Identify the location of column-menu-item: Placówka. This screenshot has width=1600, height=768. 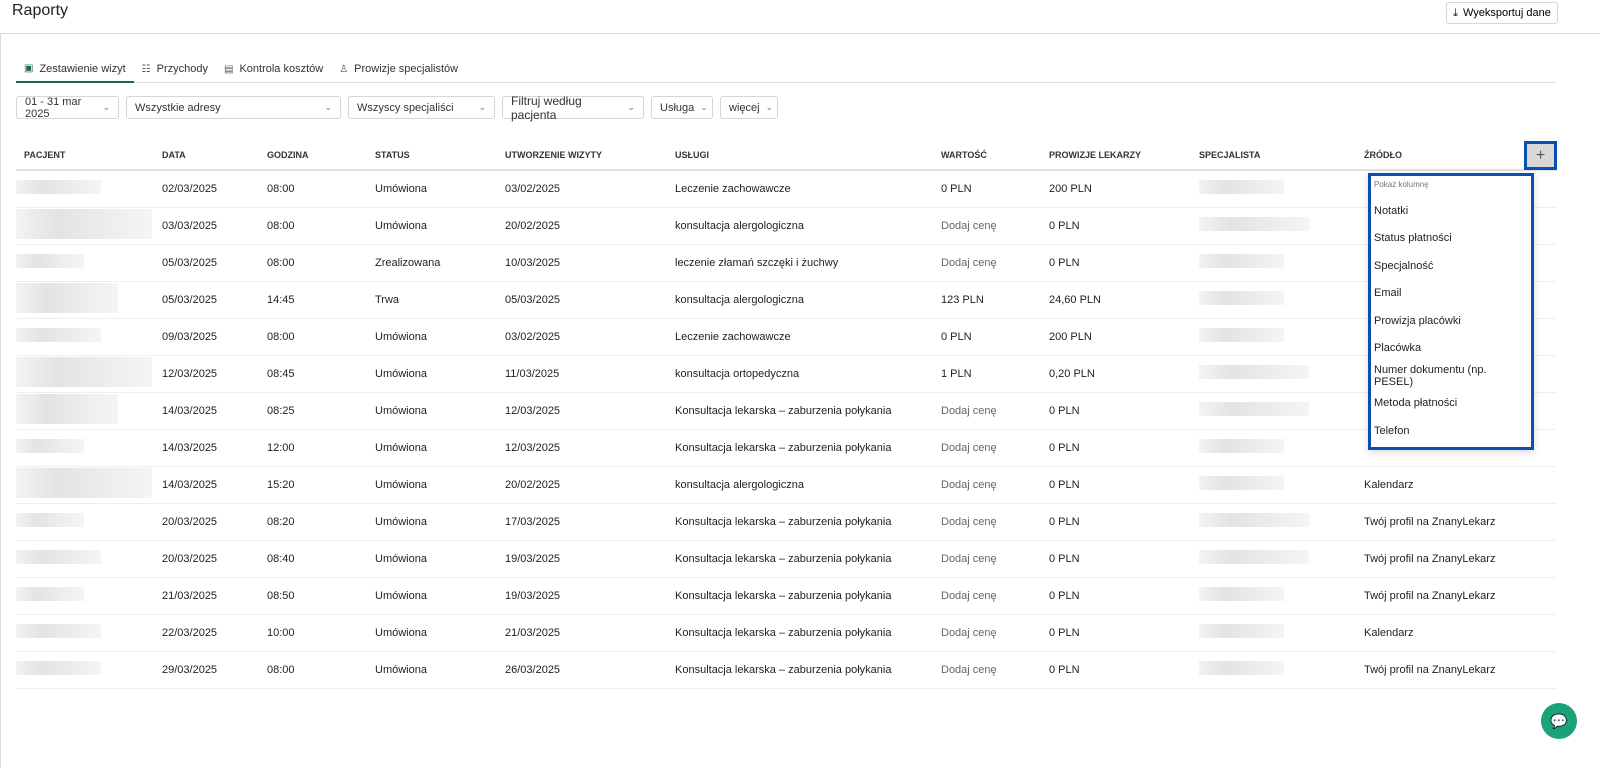
(1451, 349).